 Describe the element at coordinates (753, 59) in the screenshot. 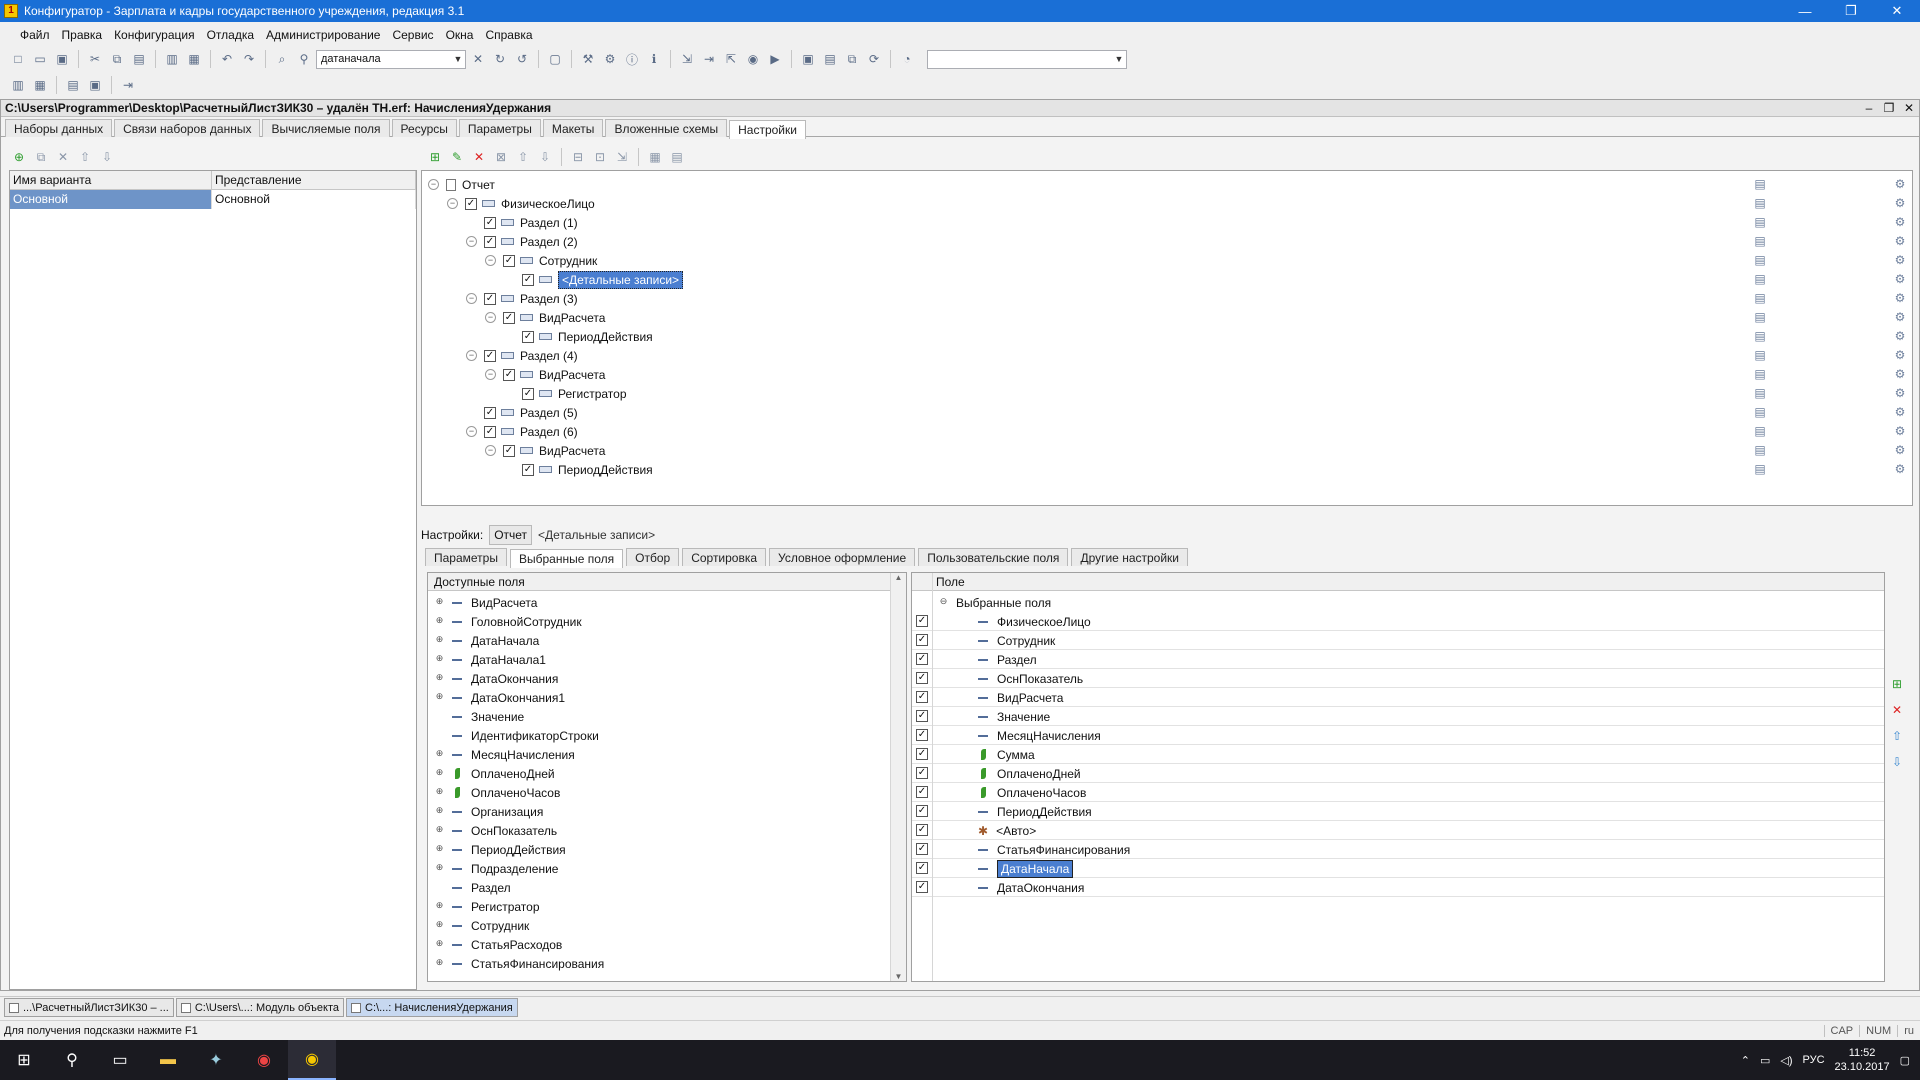

I see `breakpoint-icon: ◉` at that location.